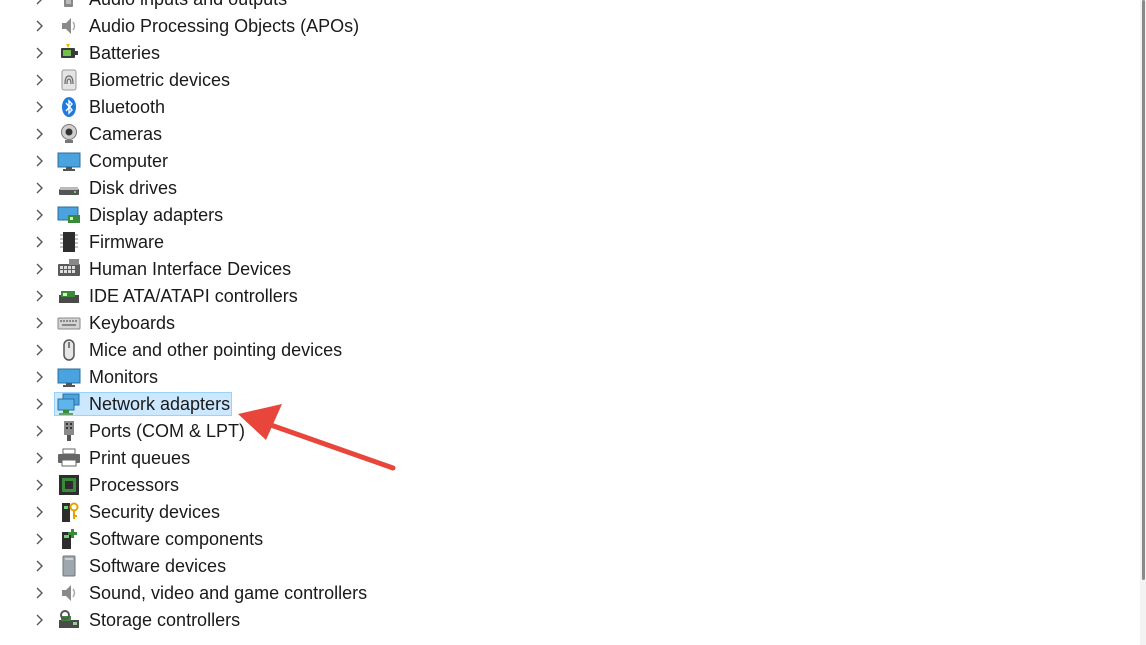 The image size is (1146, 645). Describe the element at coordinates (188, 6) in the screenshot. I see `tree-item-label: Audio inputs and outputs` at that location.